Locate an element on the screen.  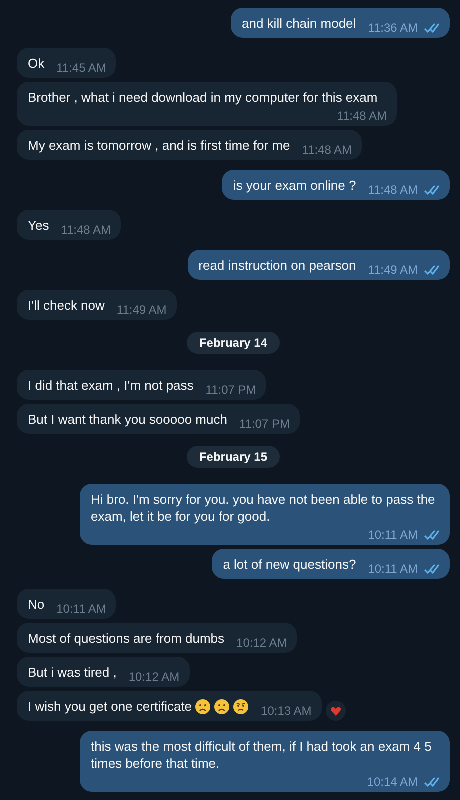
message-time: 11:36 AM is located at coordinates (393, 28).